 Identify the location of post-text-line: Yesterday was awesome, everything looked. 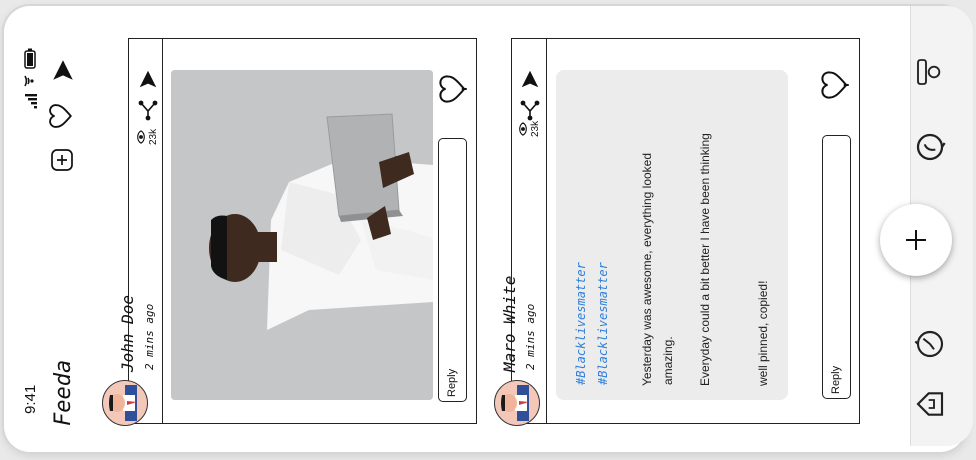
(647, 269).